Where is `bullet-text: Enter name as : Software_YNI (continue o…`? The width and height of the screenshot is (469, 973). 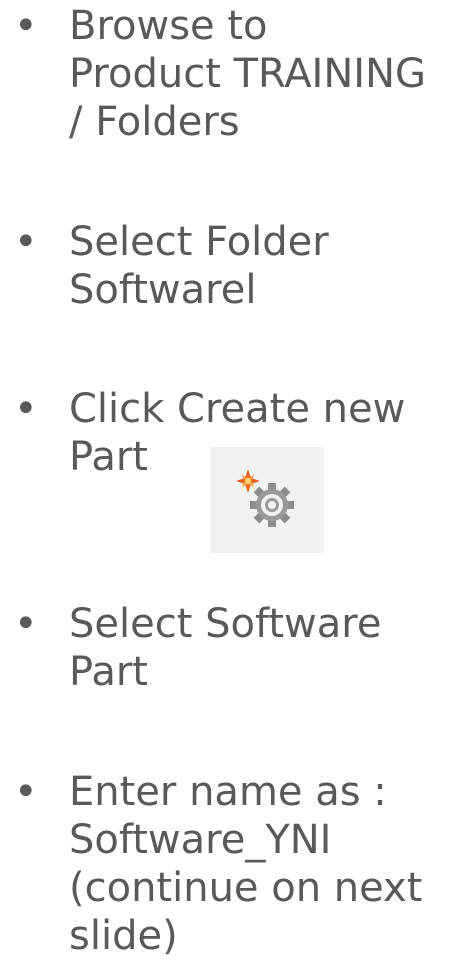 bullet-text: Enter name as : Software_YNI (continue o… is located at coordinates (245, 864).